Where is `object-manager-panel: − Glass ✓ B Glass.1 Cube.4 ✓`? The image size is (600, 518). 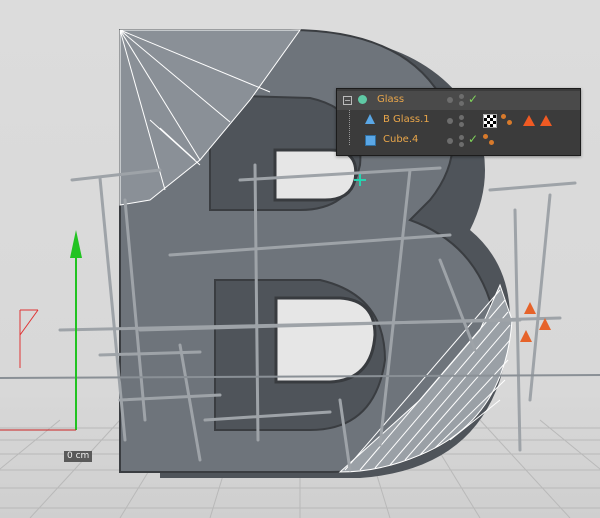 object-manager-panel: − Glass ✓ B Glass.1 Cube.4 ✓ is located at coordinates (458, 122).